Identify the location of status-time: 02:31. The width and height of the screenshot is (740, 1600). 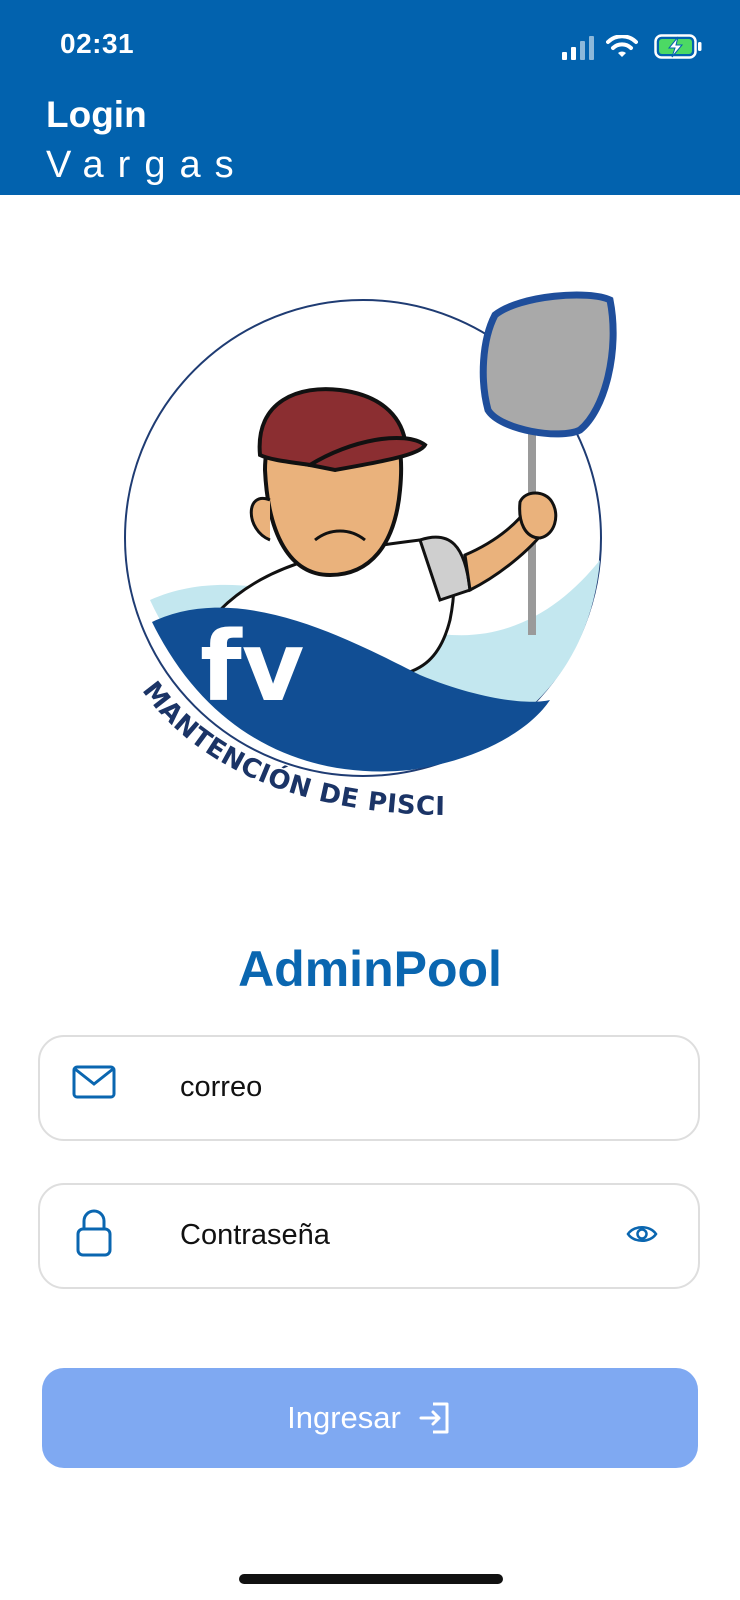
(97, 43).